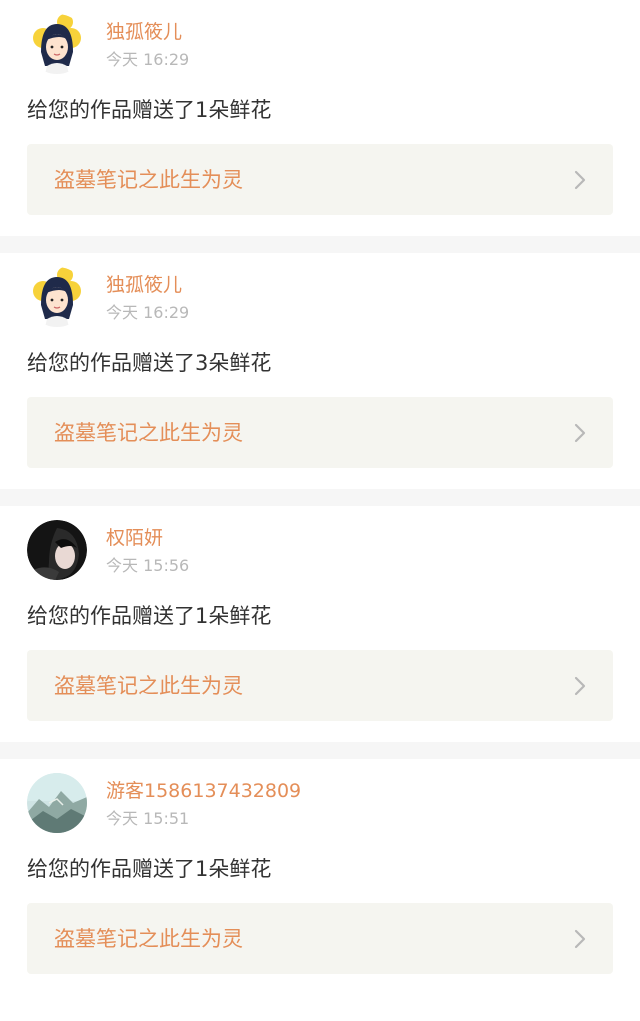  What do you see at coordinates (134, 538) in the screenshot?
I see `user-name: 权陌妍` at bounding box center [134, 538].